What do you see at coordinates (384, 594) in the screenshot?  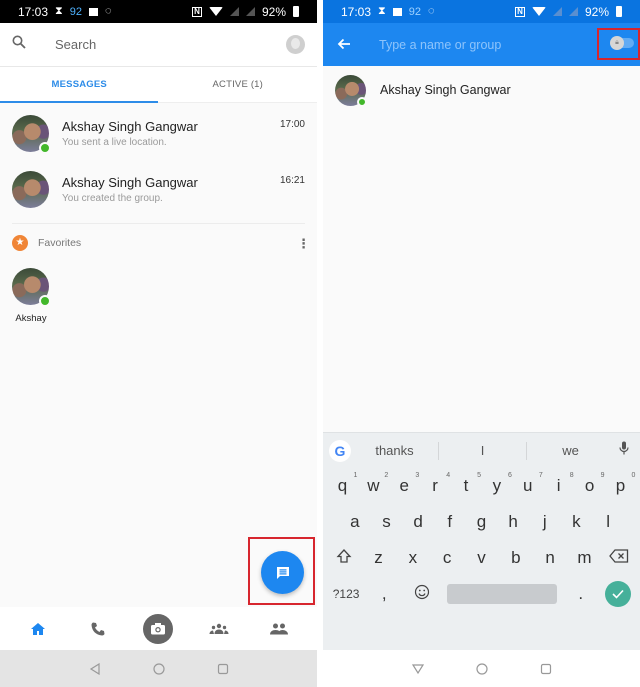 I see `comma-key: ,` at bounding box center [384, 594].